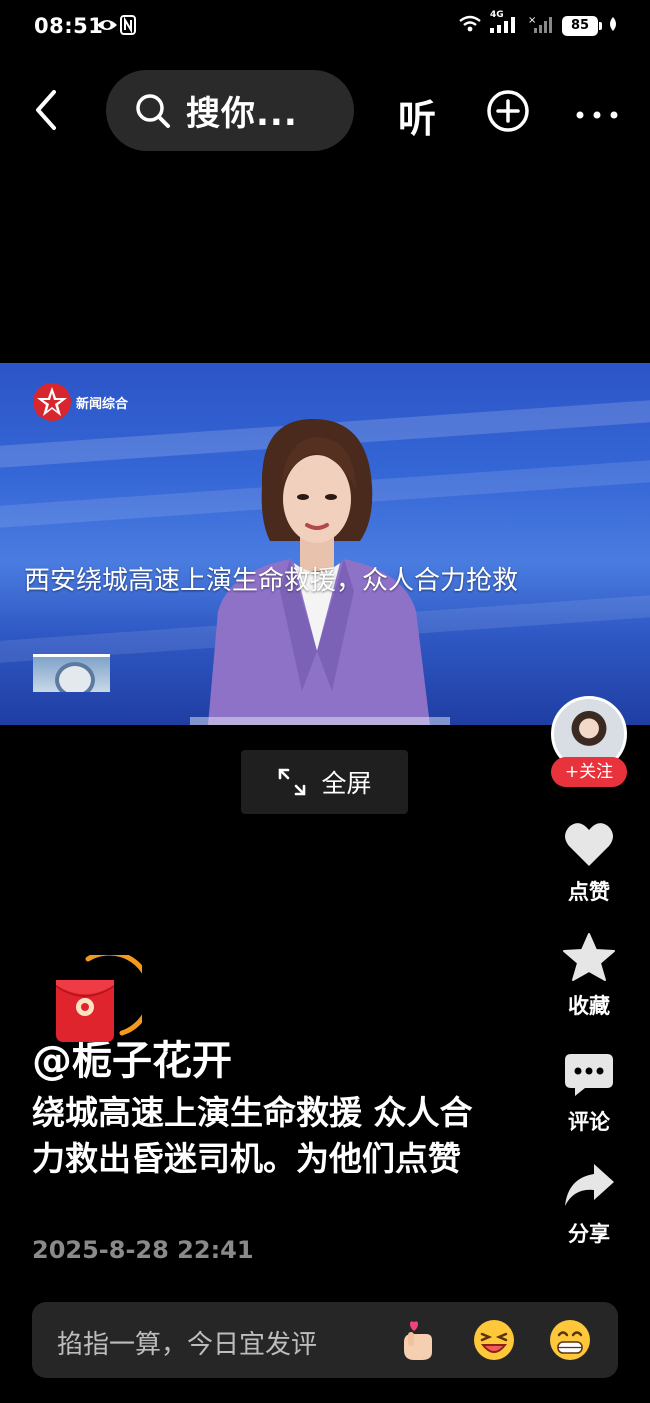  Describe the element at coordinates (505, 24) in the screenshot. I see `cellular-signal-icon: 4G` at that location.